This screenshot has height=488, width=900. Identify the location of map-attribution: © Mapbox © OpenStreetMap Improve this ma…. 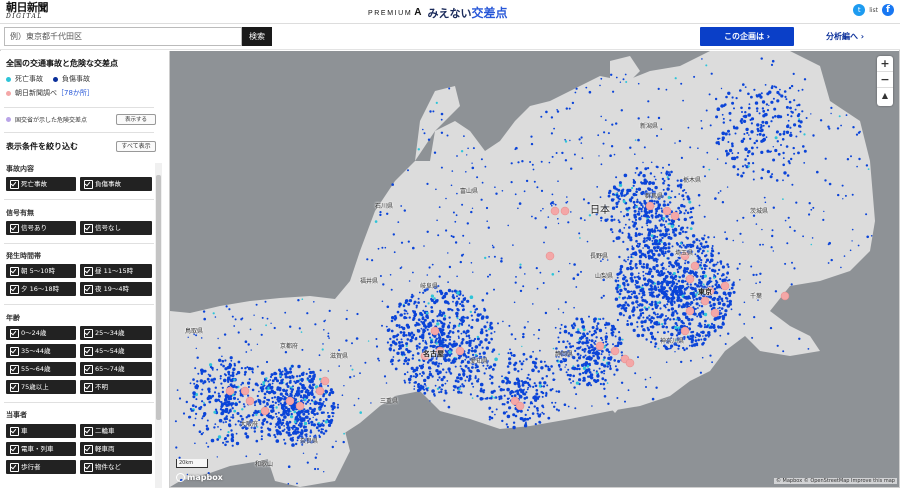
(835, 481).